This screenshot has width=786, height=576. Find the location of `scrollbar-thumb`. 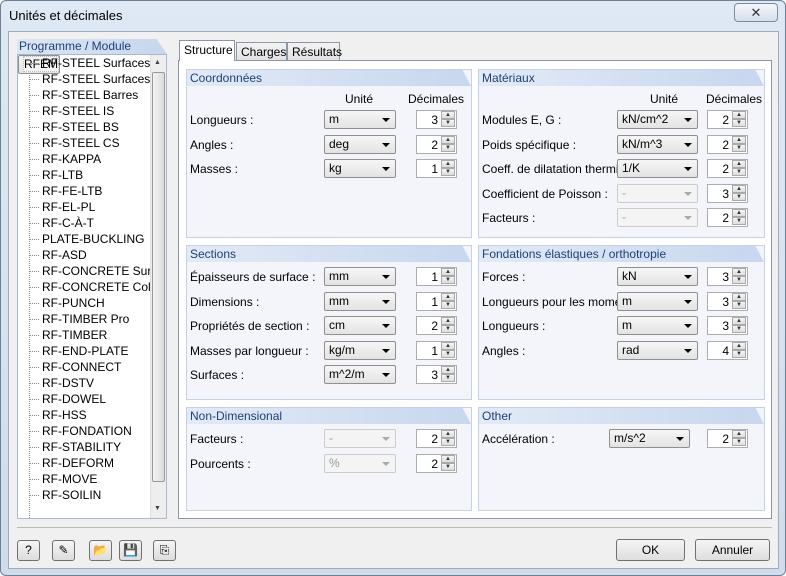

scrollbar-thumb is located at coordinates (158, 277).